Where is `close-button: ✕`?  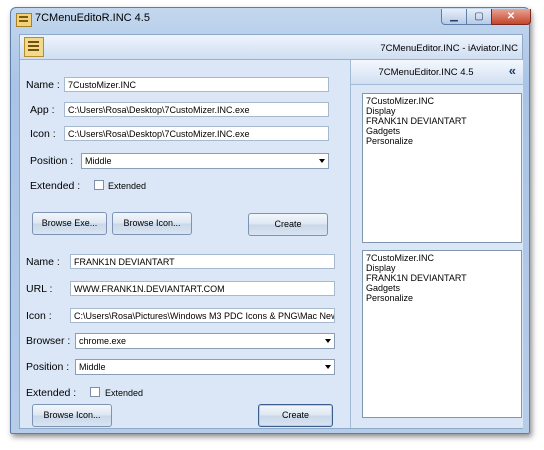
close-button: ✕ is located at coordinates (511, 17).